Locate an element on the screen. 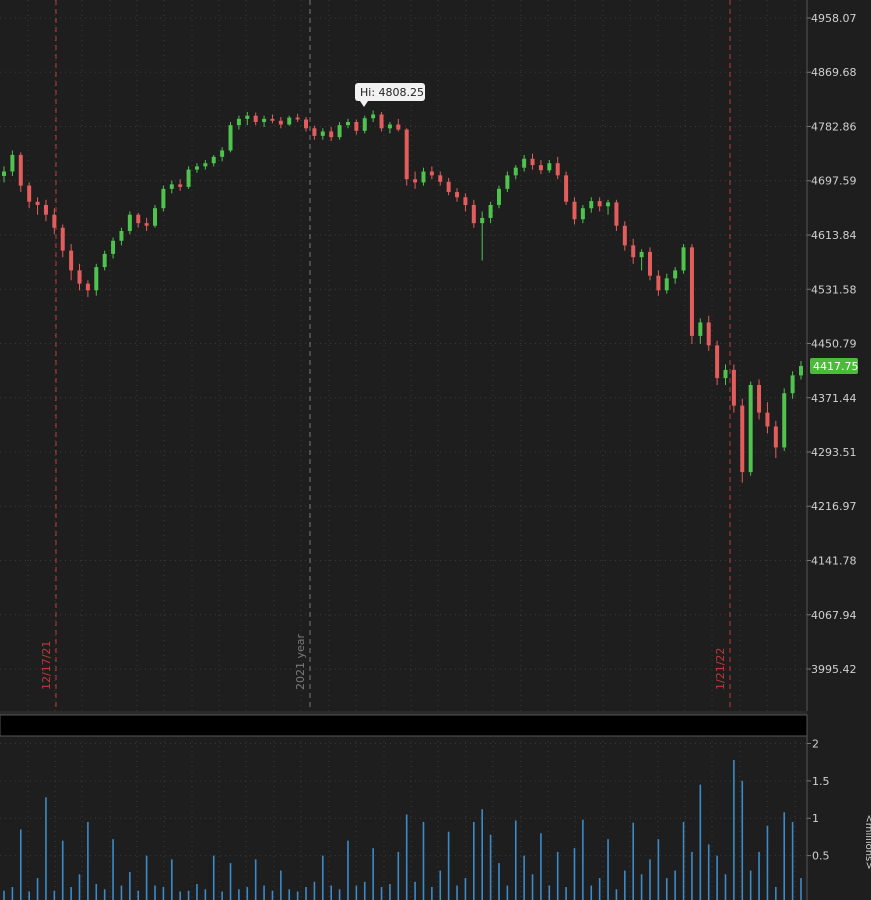  panel-separator is located at coordinates (404, 724).